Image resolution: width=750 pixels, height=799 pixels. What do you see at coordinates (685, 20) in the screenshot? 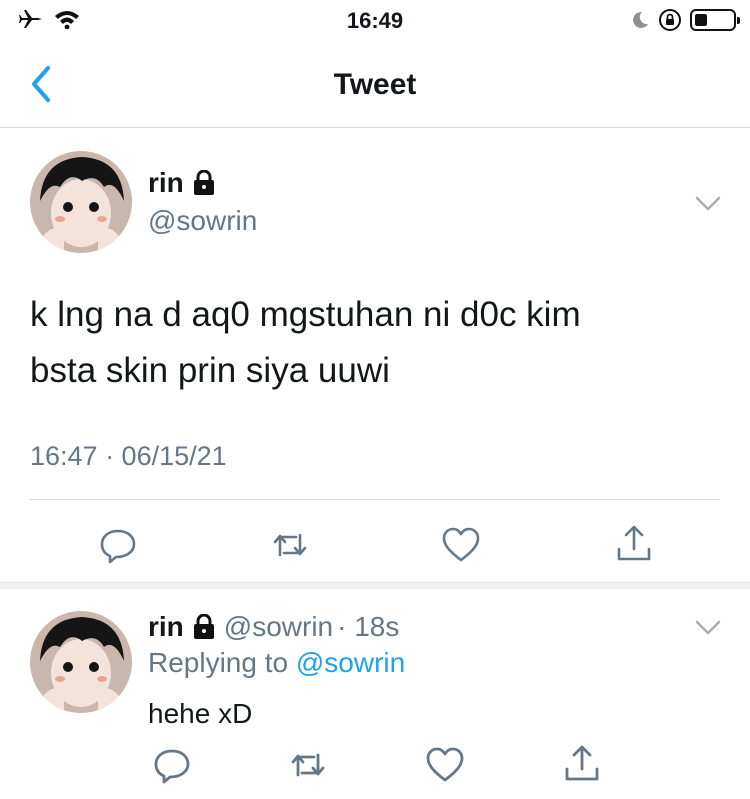
I see `status-right` at bounding box center [685, 20].